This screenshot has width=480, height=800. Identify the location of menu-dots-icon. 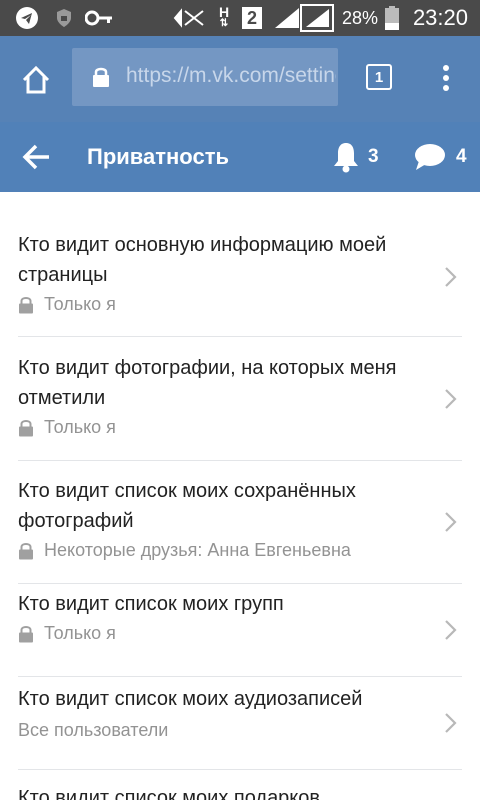
(446, 79).